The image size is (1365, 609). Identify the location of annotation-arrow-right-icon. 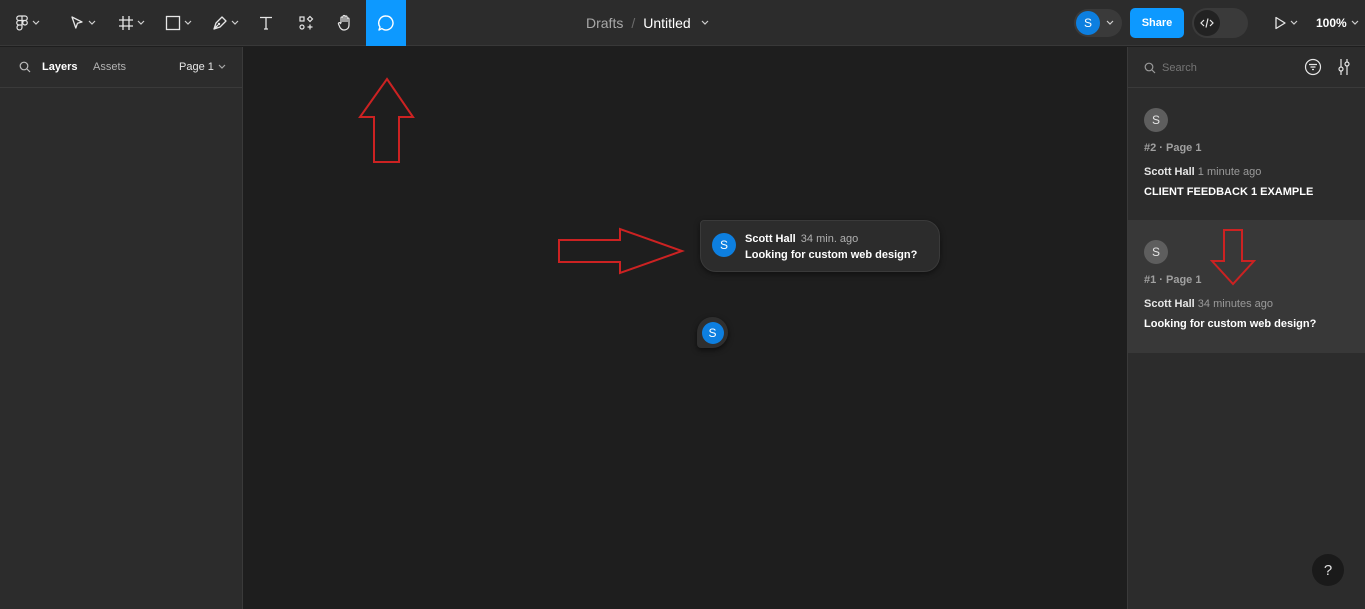
(621, 251).